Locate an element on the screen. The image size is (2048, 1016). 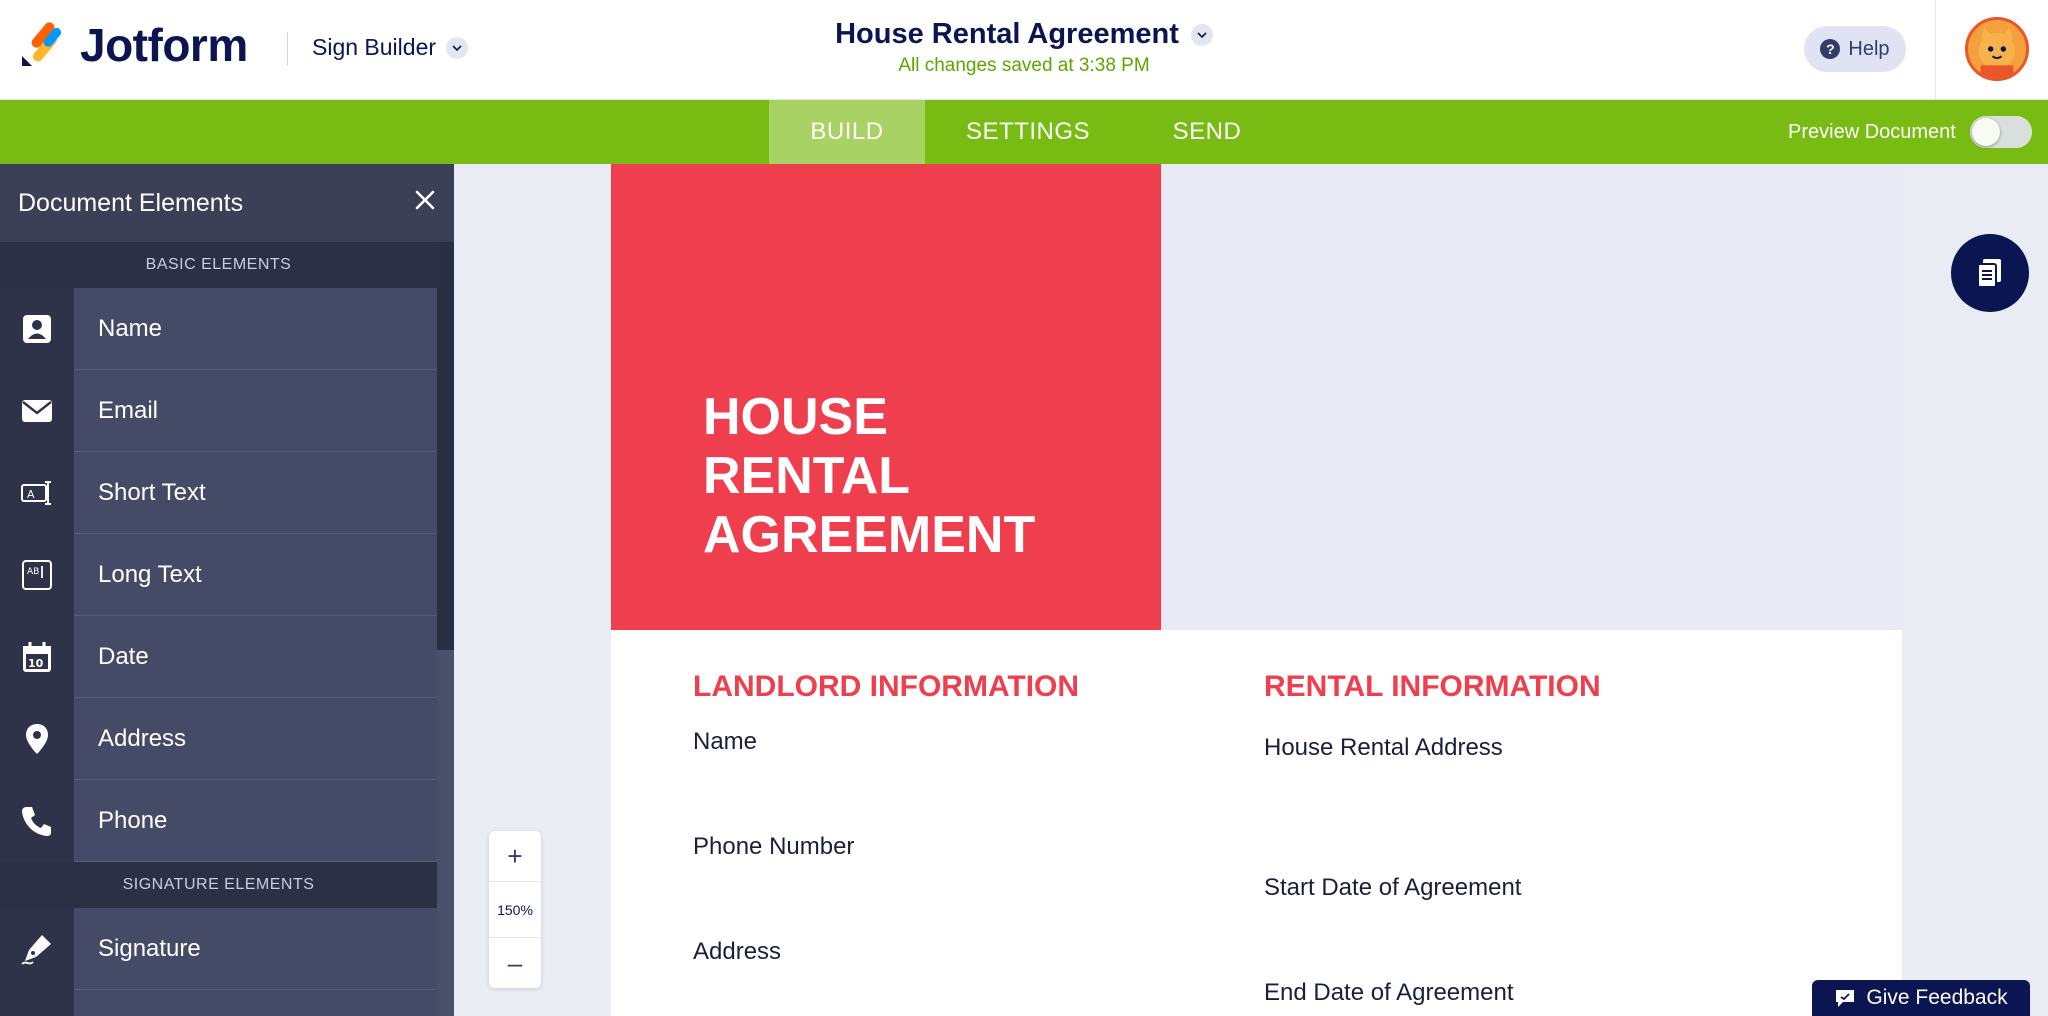
basic-elements-heading: BASIC ELEMENTS is located at coordinates (218, 265).